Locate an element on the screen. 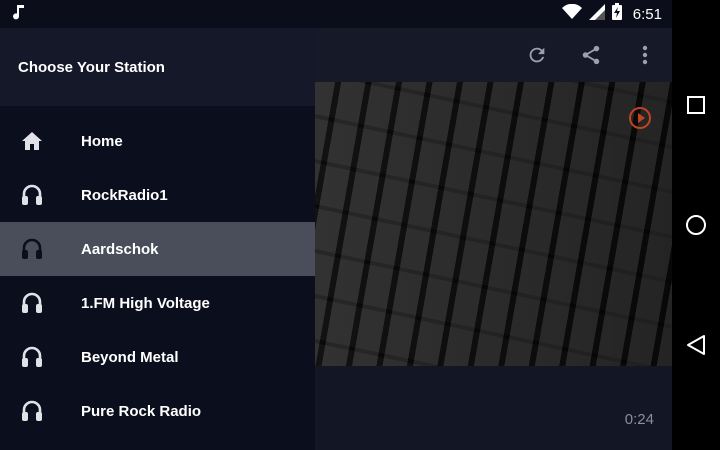 The height and width of the screenshot is (450, 720). drawer-item-1fm-high-voltage: 1.FM High Voltage is located at coordinates (157, 303).